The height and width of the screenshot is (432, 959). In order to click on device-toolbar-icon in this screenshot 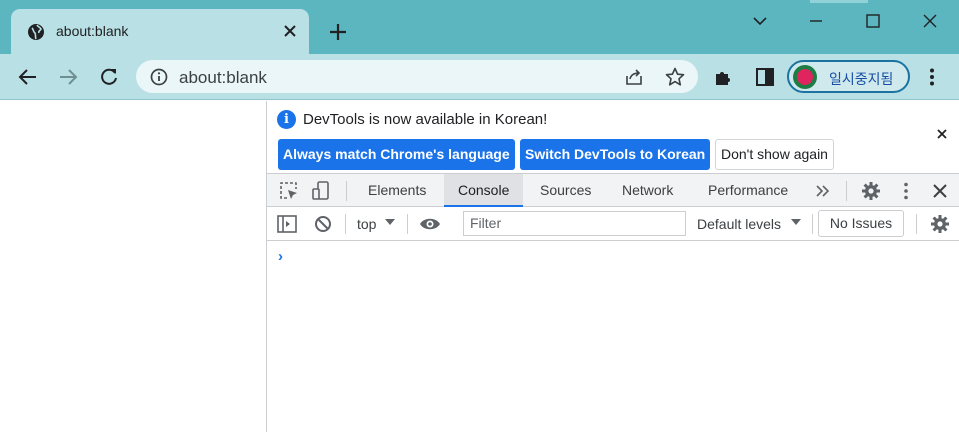, I will do `click(321, 191)`.